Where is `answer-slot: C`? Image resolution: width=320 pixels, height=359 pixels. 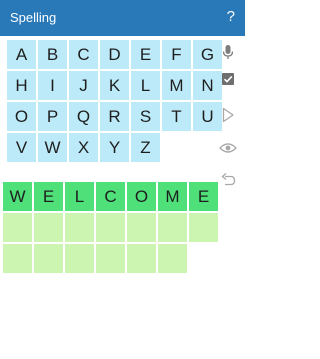 answer-slot: C is located at coordinates (110, 196).